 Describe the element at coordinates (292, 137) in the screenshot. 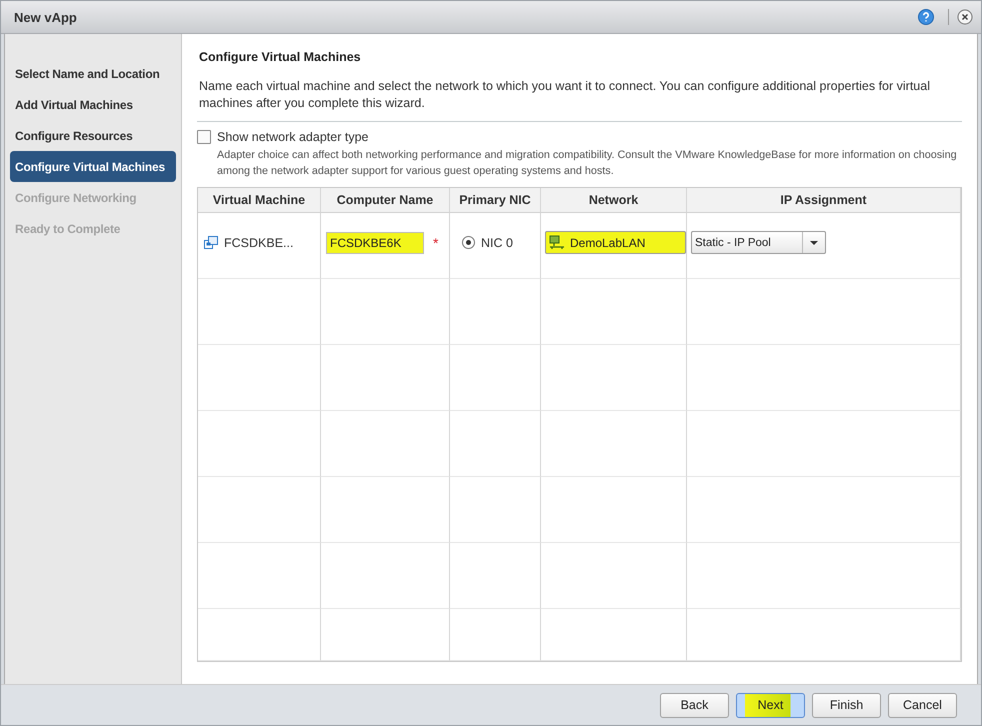

I see `checkbox-label: Show network adapter type` at that location.